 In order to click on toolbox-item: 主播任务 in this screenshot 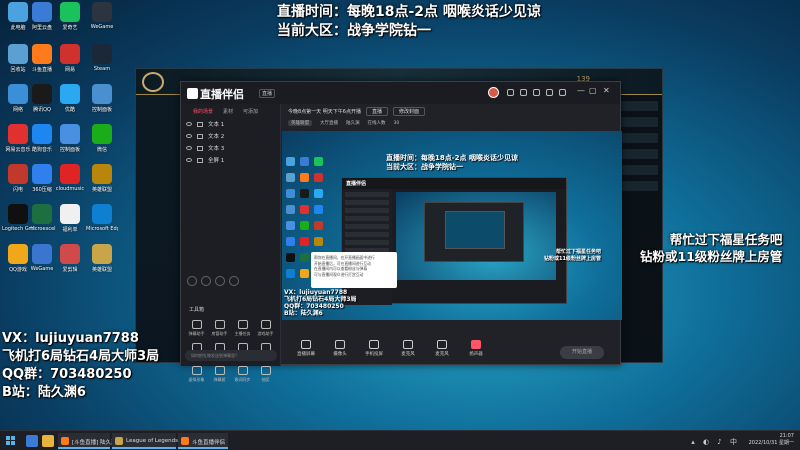, I will do `click(242, 328)`.